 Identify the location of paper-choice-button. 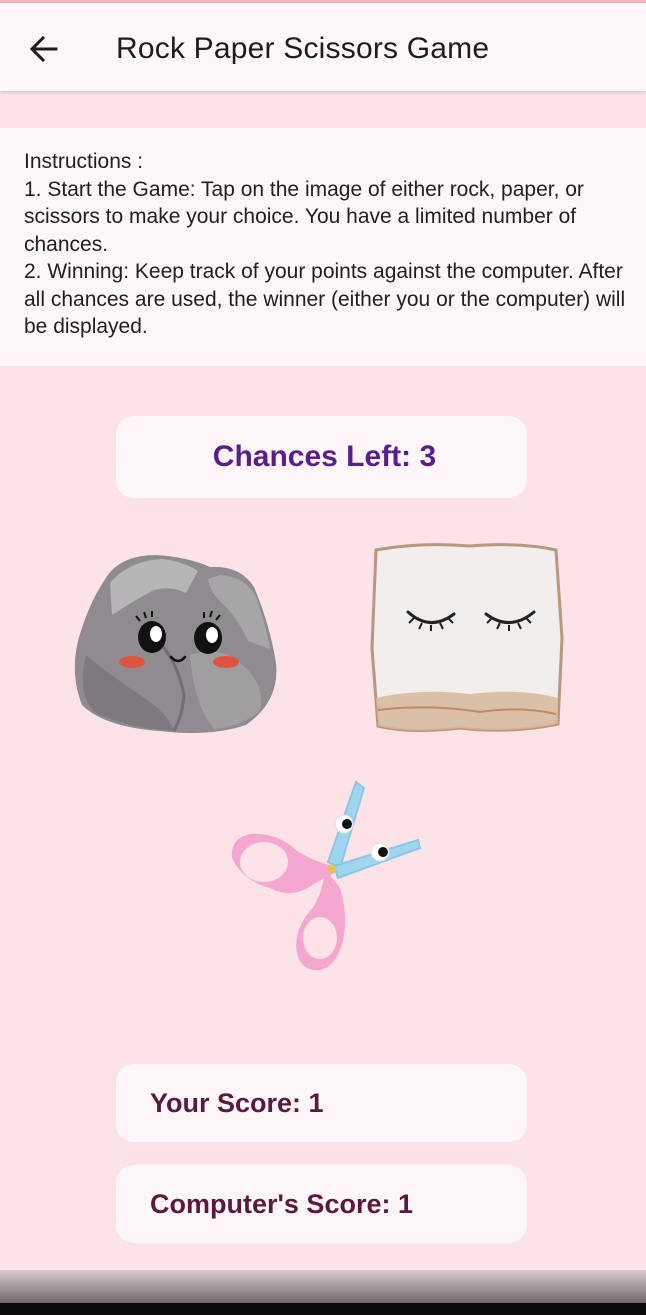
(465, 640).